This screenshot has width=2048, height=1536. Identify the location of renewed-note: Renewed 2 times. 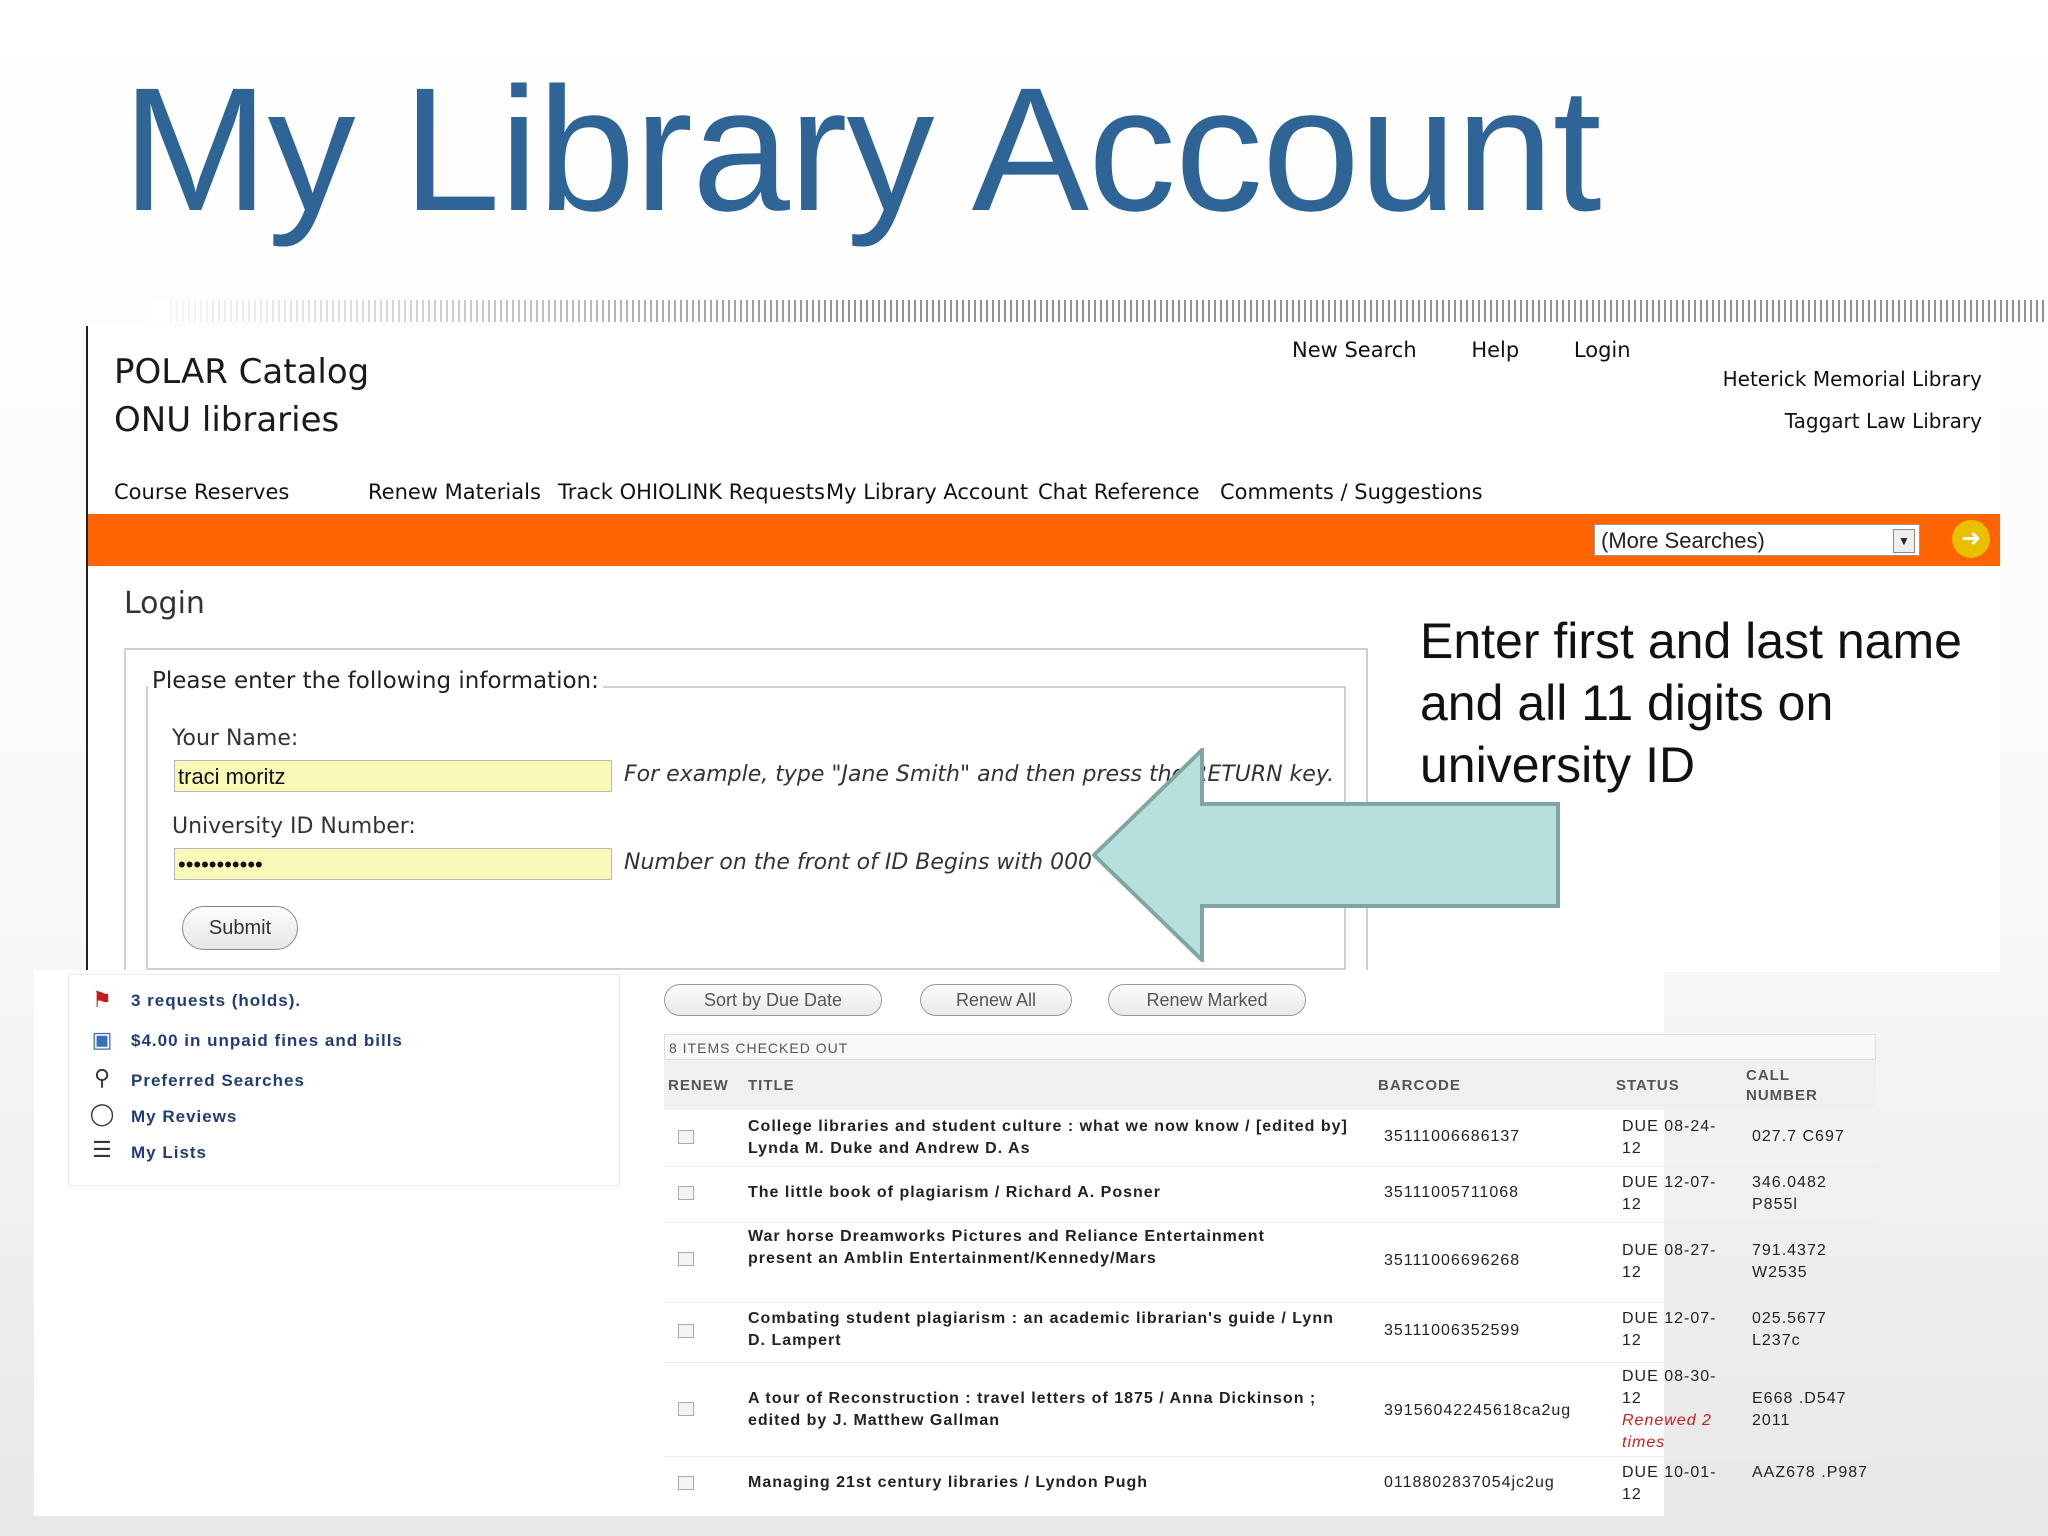
(1667, 1431).